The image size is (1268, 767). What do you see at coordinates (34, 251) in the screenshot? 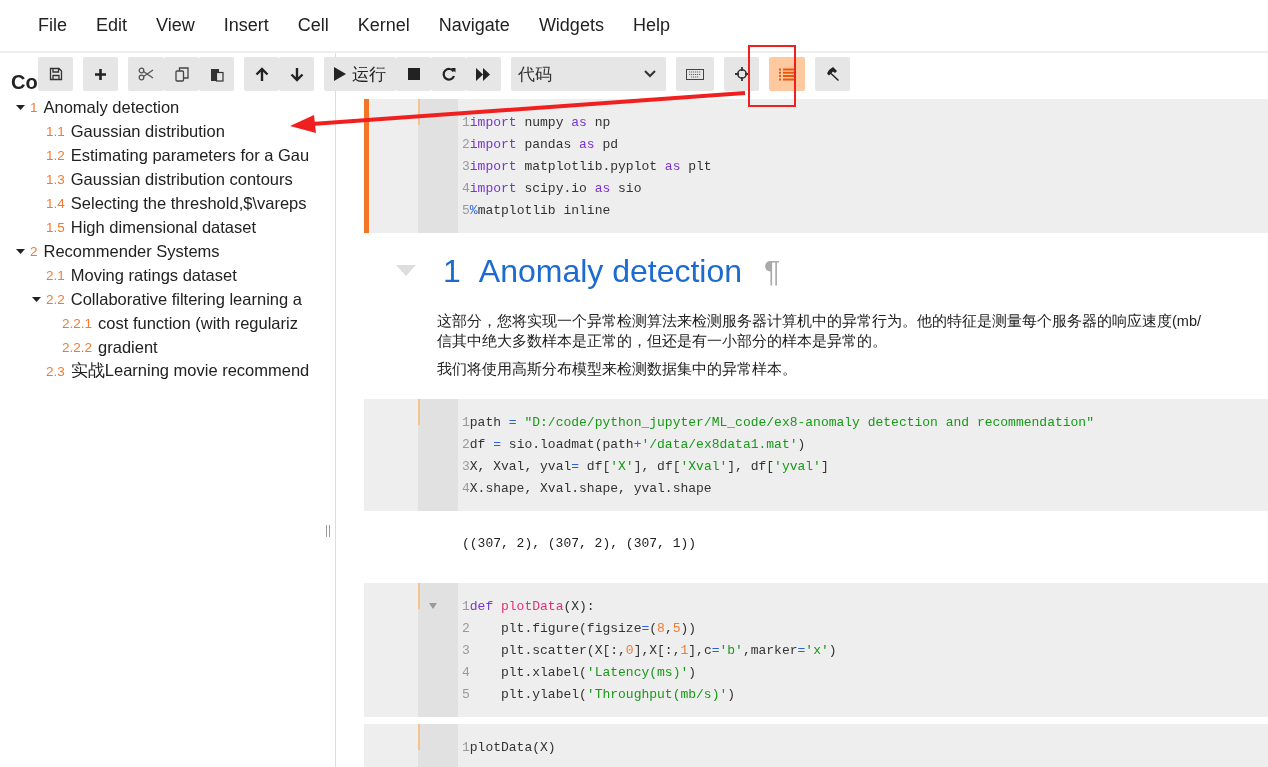
I see `section-number: 2` at bounding box center [34, 251].